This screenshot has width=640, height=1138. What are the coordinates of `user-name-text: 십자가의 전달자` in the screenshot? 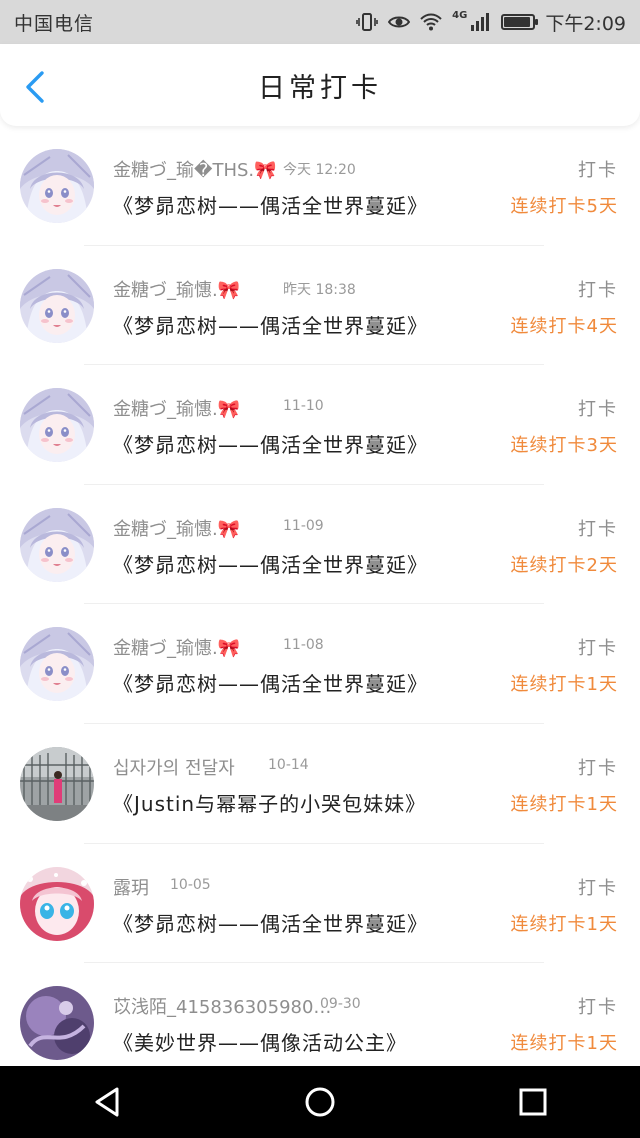 It's located at (174, 768).